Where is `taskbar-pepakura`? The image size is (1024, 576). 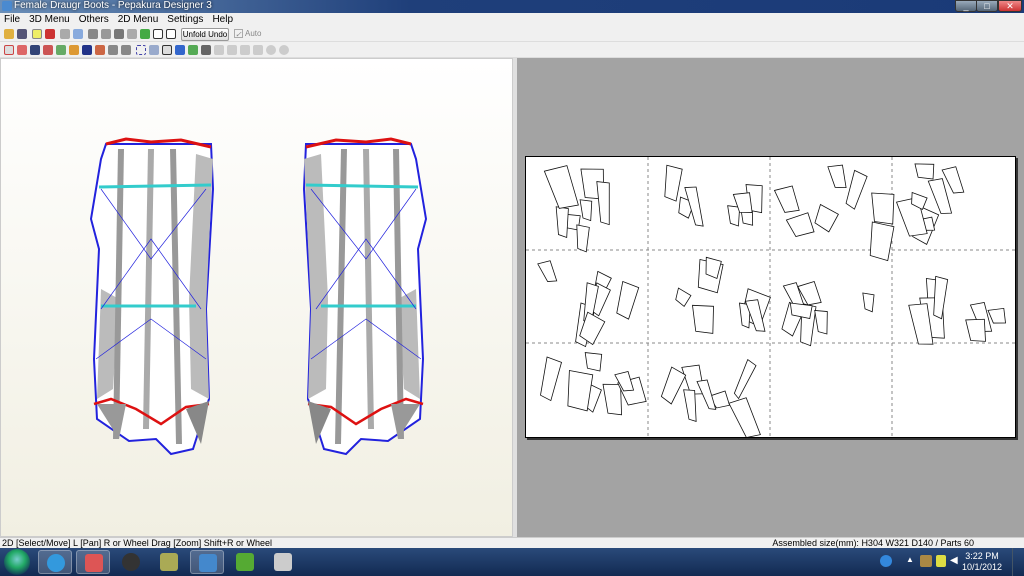
taskbar-pepakura is located at coordinates (207, 562).